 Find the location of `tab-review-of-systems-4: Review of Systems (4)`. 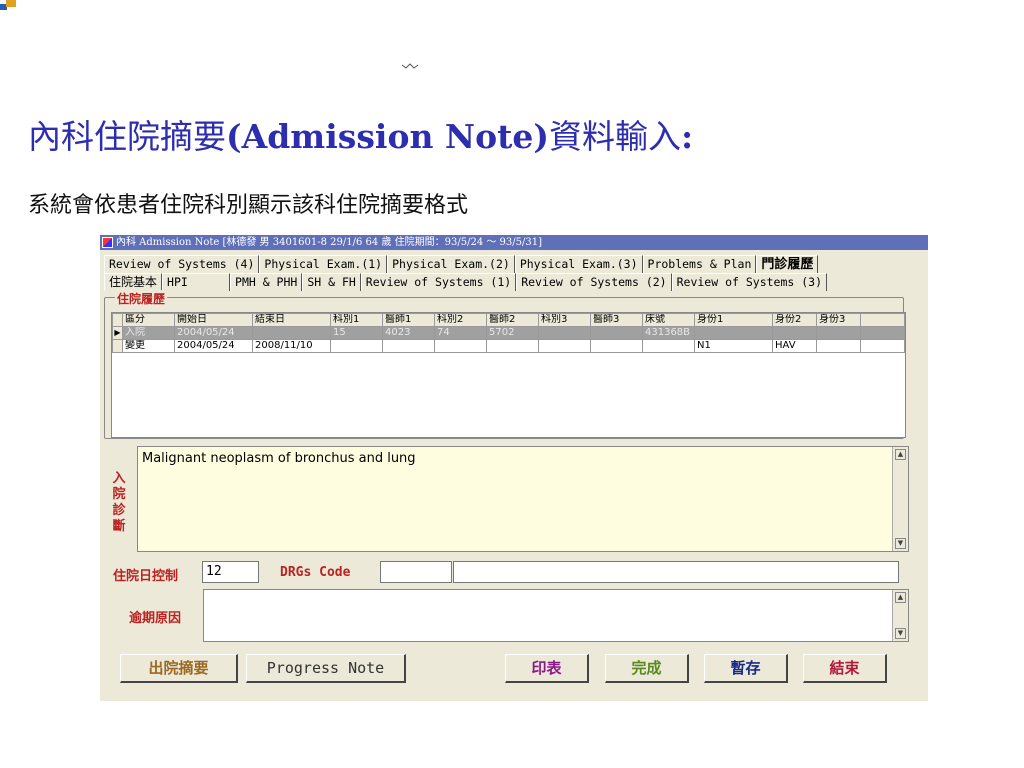

tab-review-of-systems-4: Review of Systems (4) is located at coordinates (182, 264).